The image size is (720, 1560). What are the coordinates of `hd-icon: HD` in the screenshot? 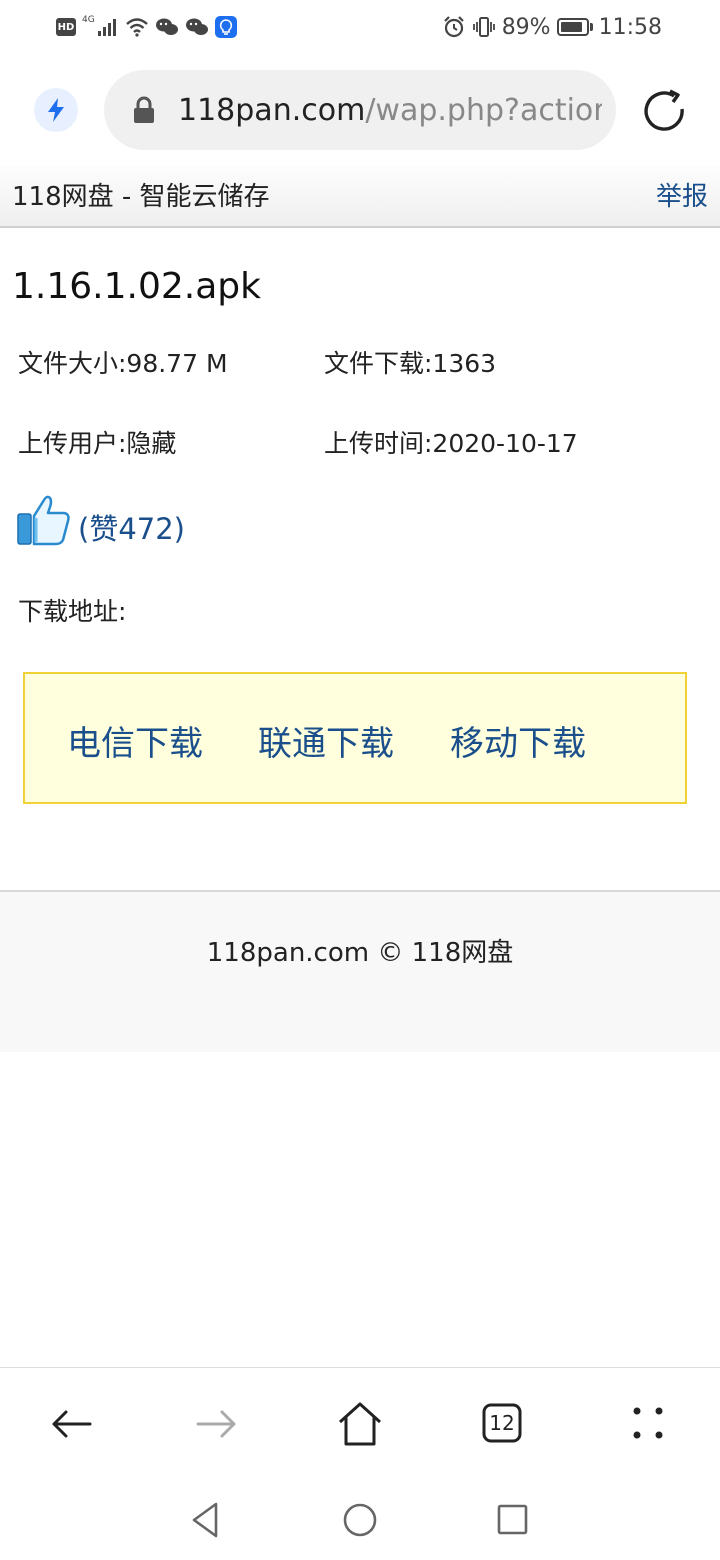 It's located at (66, 27).